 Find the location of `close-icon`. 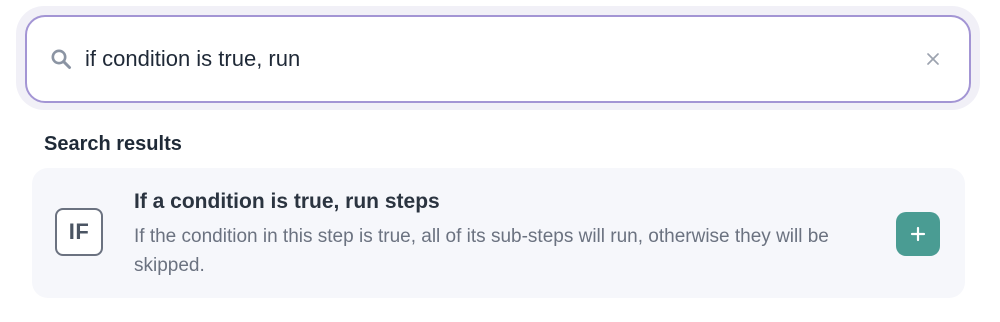

close-icon is located at coordinates (933, 59).